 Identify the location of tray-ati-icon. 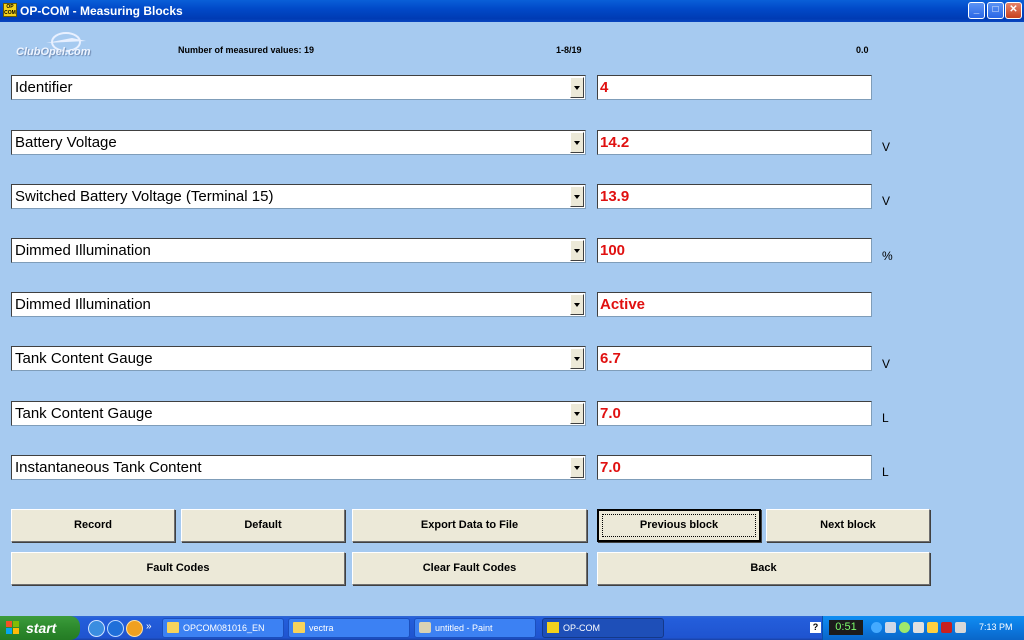
(946, 627).